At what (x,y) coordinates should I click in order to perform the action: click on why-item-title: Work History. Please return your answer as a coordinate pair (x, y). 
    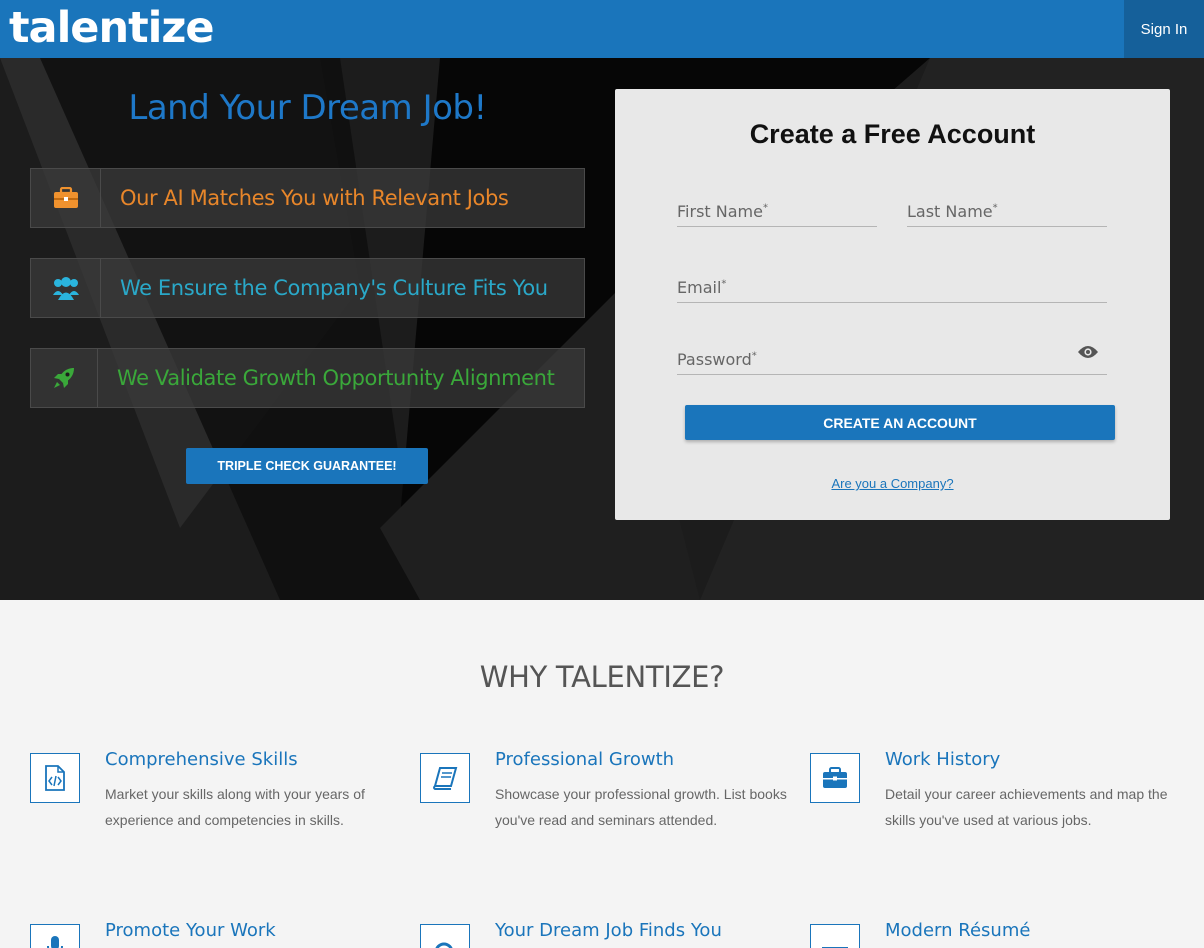
    Looking at the image, I should click on (943, 759).